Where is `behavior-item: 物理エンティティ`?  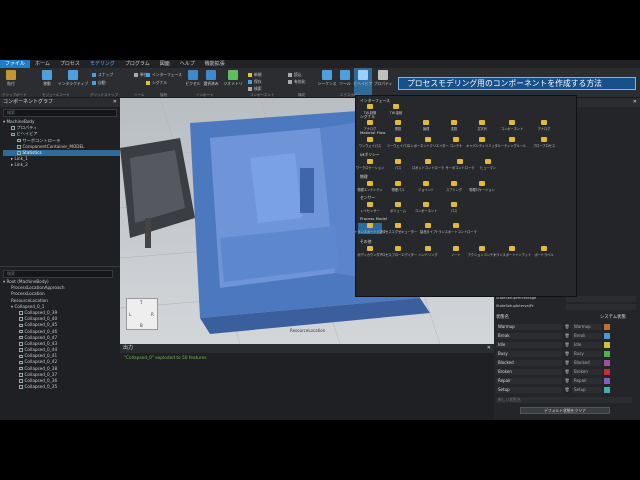 behavior-item: 物理エンティティ is located at coordinates (370, 186).